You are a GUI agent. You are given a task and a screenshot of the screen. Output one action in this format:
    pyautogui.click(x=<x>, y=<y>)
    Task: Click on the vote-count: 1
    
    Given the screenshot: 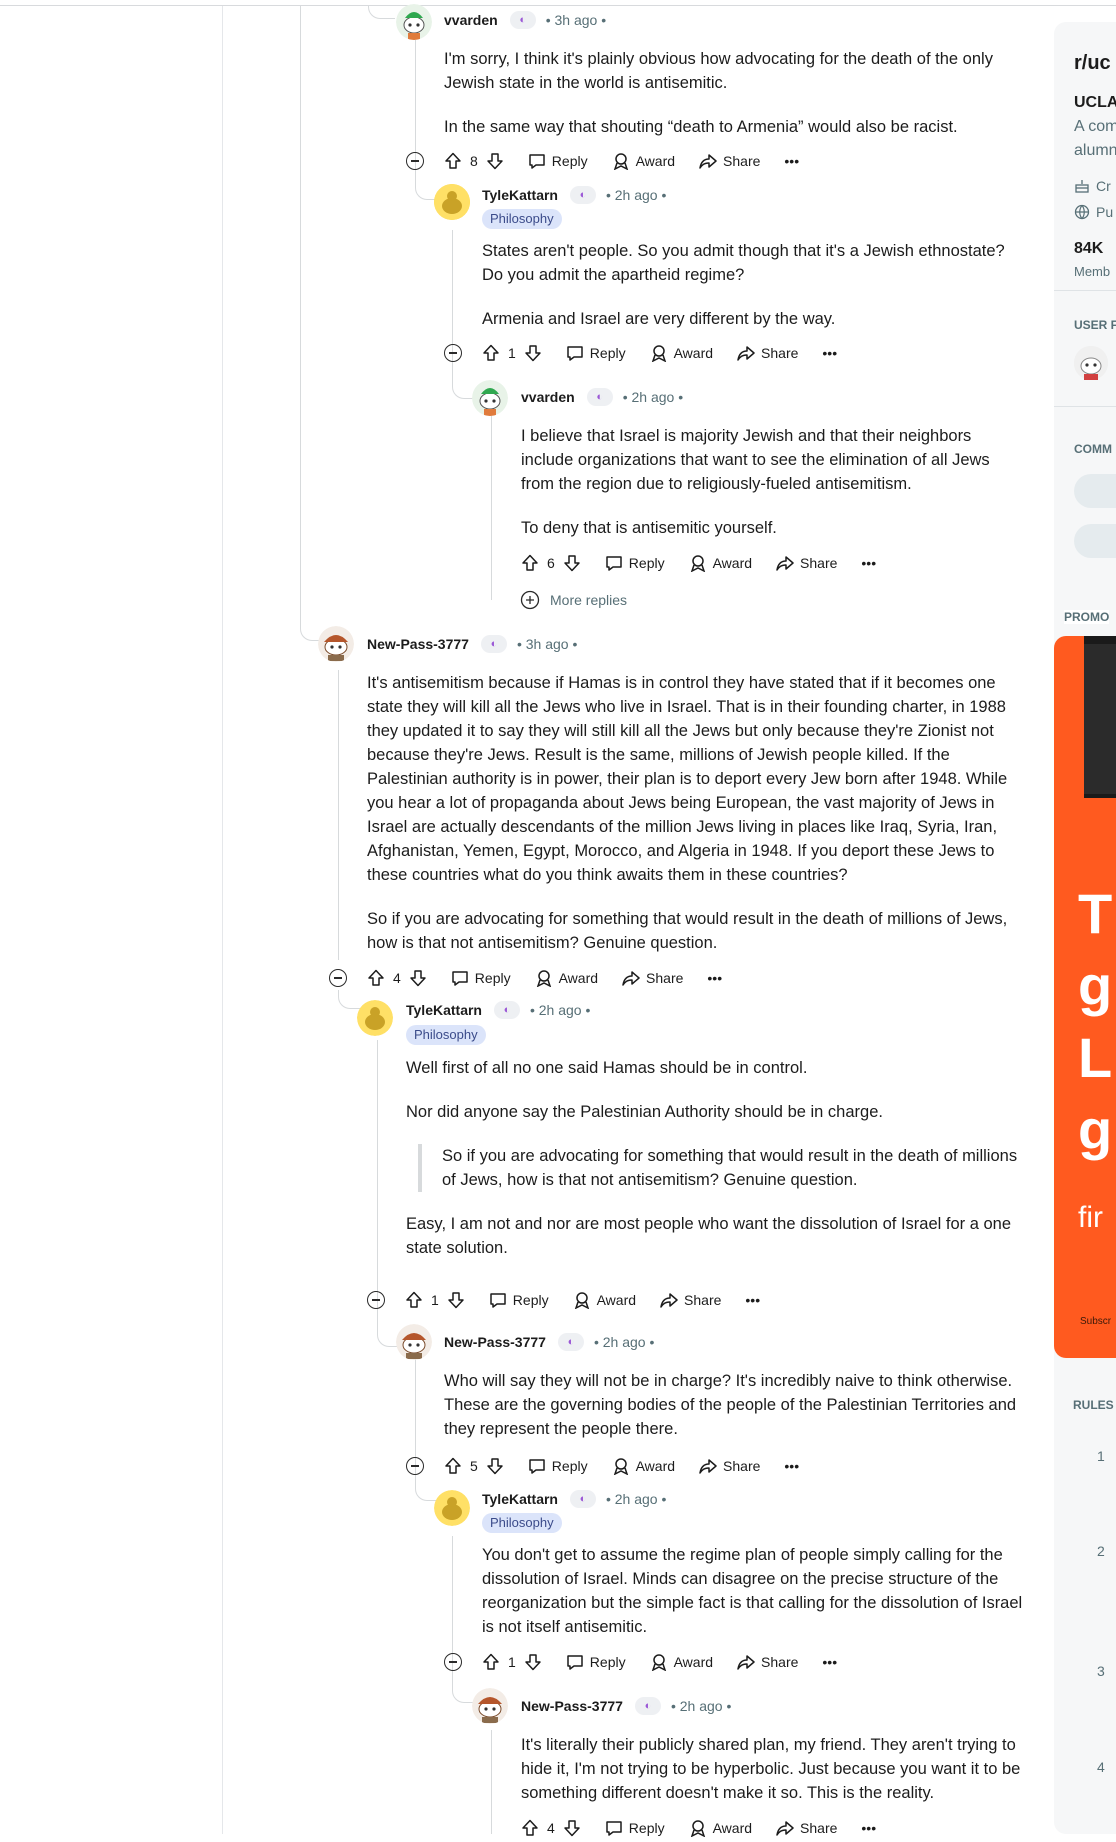 What is the action you would take?
    pyautogui.click(x=512, y=1662)
    